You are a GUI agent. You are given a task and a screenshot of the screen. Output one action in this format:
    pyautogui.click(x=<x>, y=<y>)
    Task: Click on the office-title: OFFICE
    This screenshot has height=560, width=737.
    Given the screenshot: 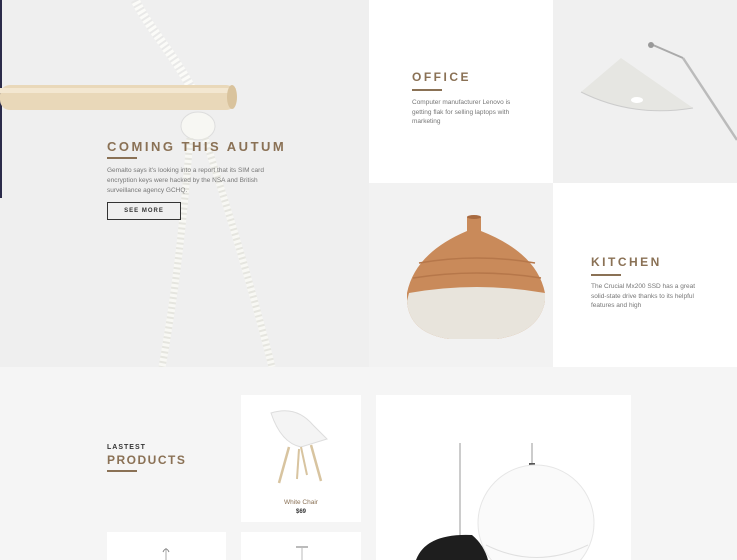 What is the action you would take?
    pyautogui.click(x=441, y=77)
    